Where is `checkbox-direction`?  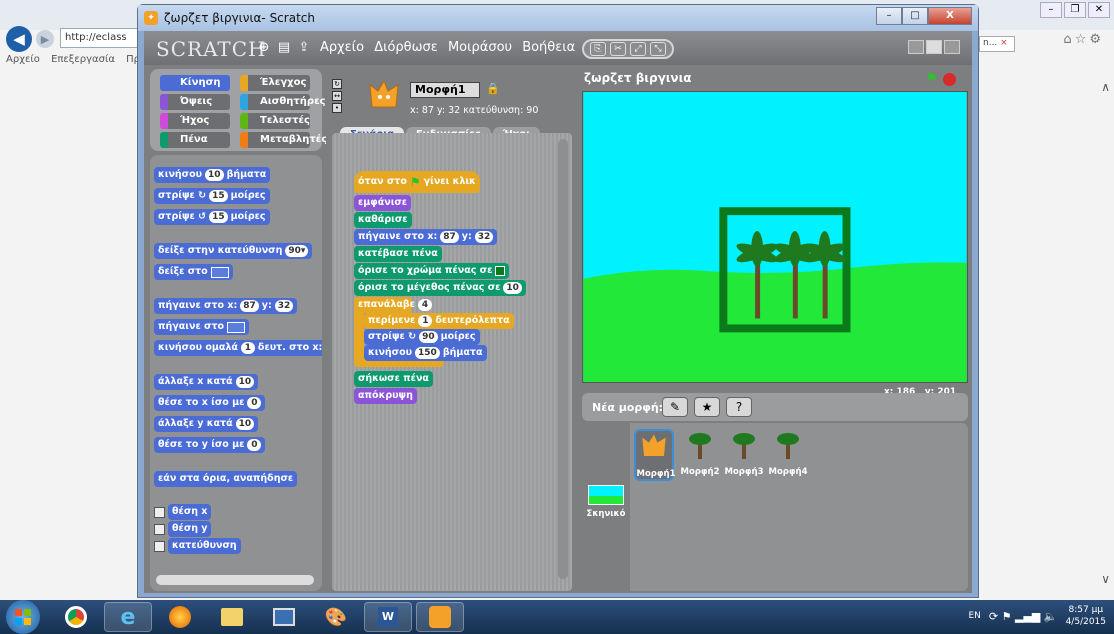
checkbox-direction is located at coordinates (159, 546).